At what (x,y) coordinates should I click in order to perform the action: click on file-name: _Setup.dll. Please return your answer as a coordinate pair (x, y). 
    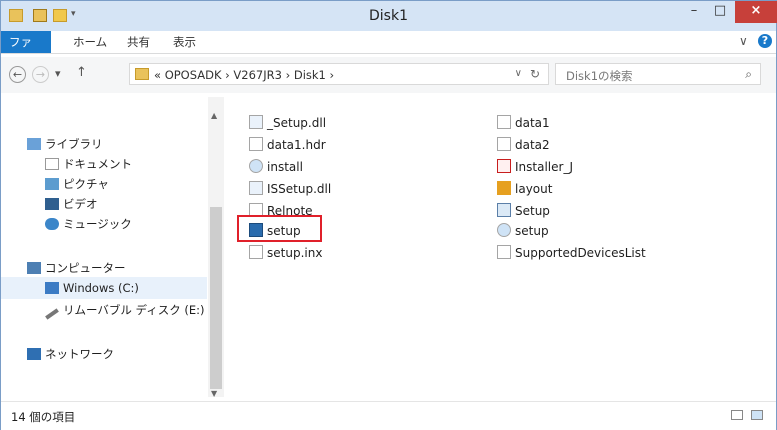
    Looking at the image, I should click on (297, 123).